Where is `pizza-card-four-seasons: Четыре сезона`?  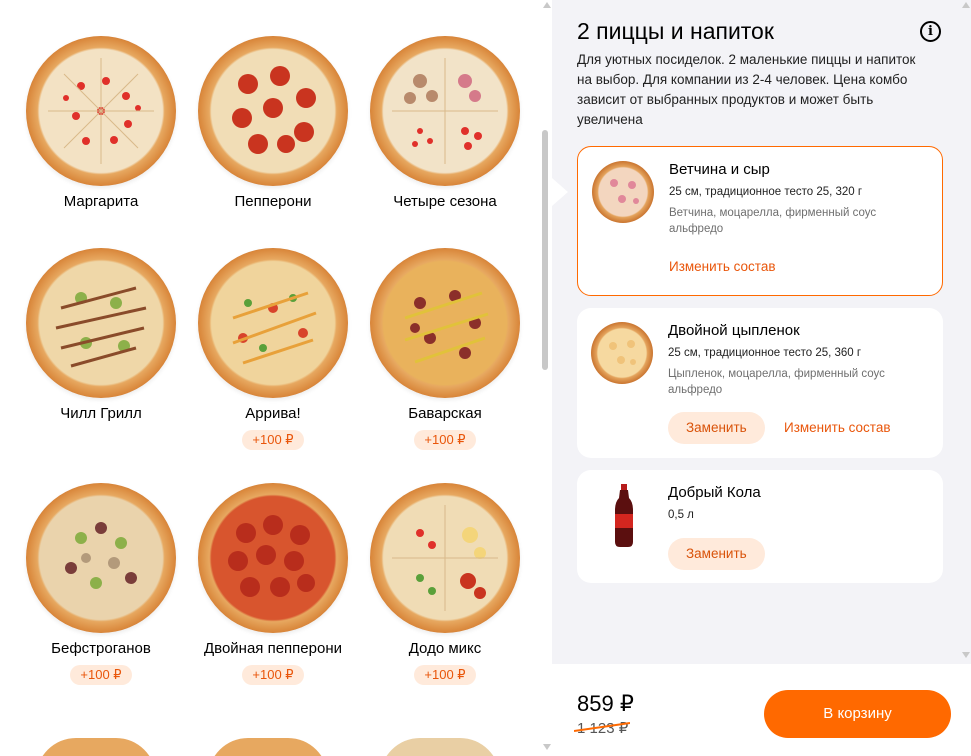 pizza-card-four-seasons: Четыре сезона is located at coordinates (445, 124).